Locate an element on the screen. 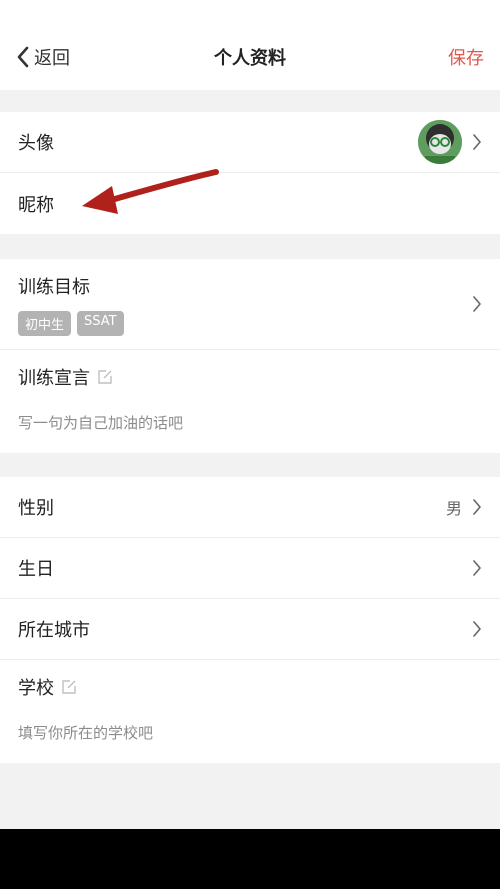 The width and height of the screenshot is (500, 889). goal-tags: 初中生 SSAT is located at coordinates (250, 323).